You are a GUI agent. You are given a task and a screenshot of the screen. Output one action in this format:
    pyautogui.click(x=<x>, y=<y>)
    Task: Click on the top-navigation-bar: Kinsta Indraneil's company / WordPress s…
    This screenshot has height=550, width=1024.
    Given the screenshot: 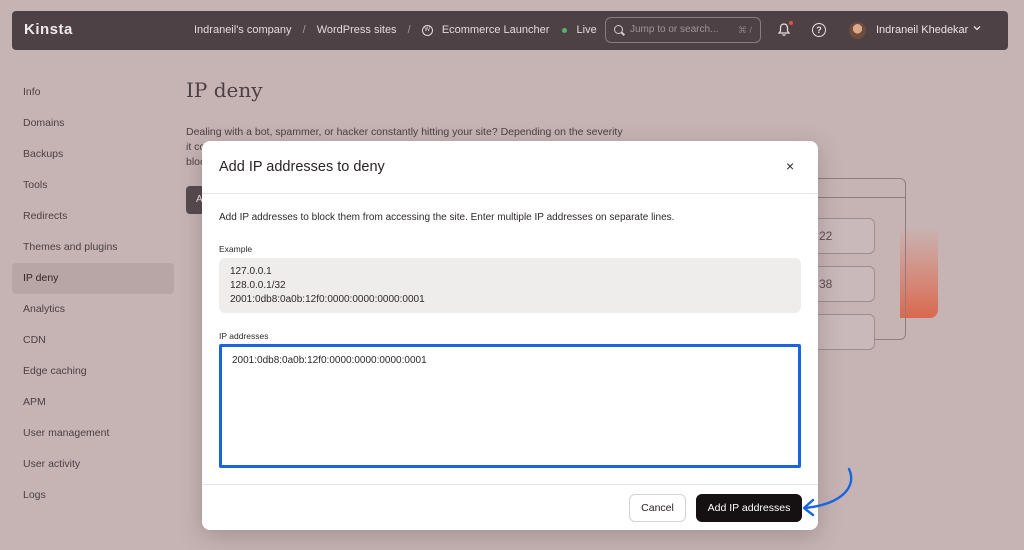 What is the action you would take?
    pyautogui.click(x=510, y=30)
    